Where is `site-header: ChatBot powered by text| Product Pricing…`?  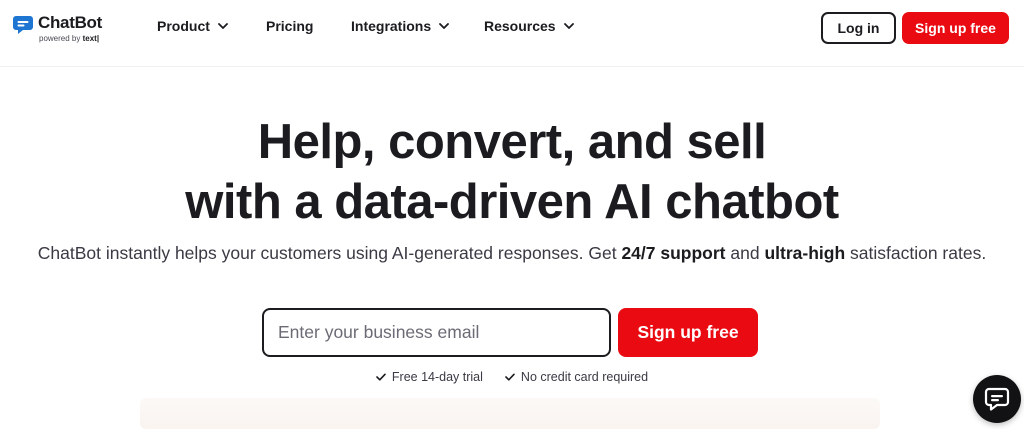
site-header: ChatBot powered by text| Product Pricing… is located at coordinates (512, 28).